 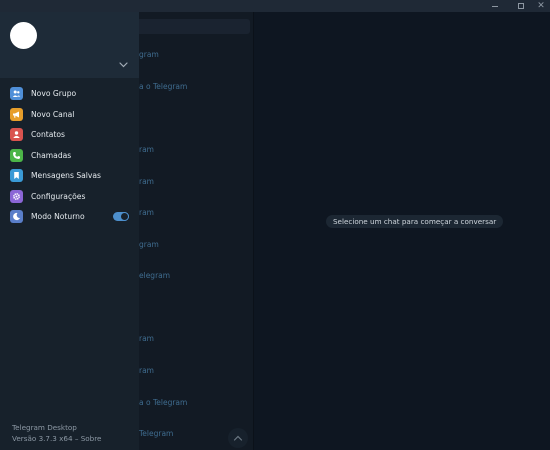 I want to click on menu-item-new-group: Novo Grupo, so click(x=69, y=93).